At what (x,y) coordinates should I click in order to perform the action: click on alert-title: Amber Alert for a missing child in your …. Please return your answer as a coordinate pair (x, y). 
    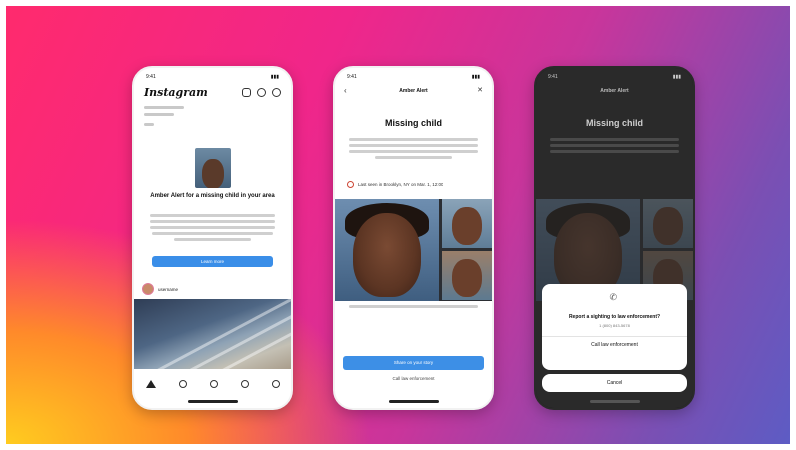
    Looking at the image, I should click on (212, 196).